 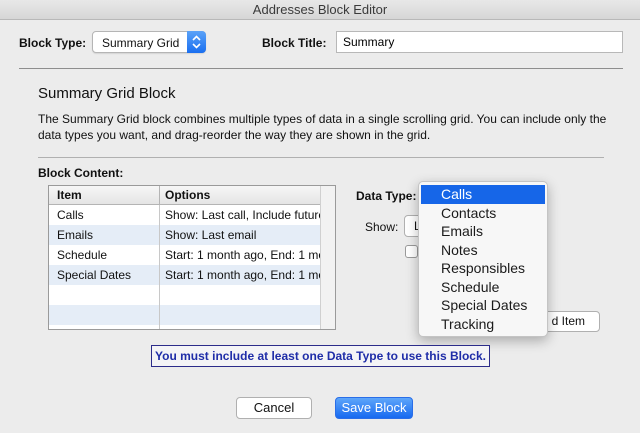 What do you see at coordinates (568, 321) in the screenshot?
I see `add-item-label: d Item` at bounding box center [568, 321].